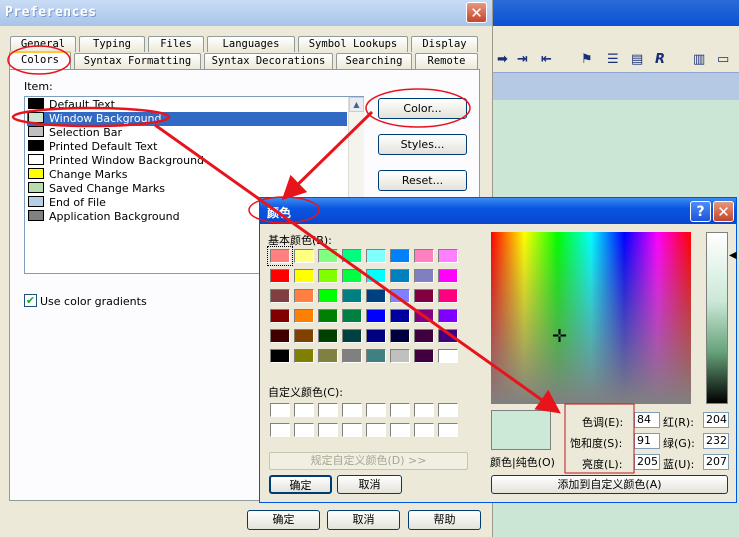 This screenshot has width=739, height=537. I want to click on tab-searching: Searching, so click(374, 61).